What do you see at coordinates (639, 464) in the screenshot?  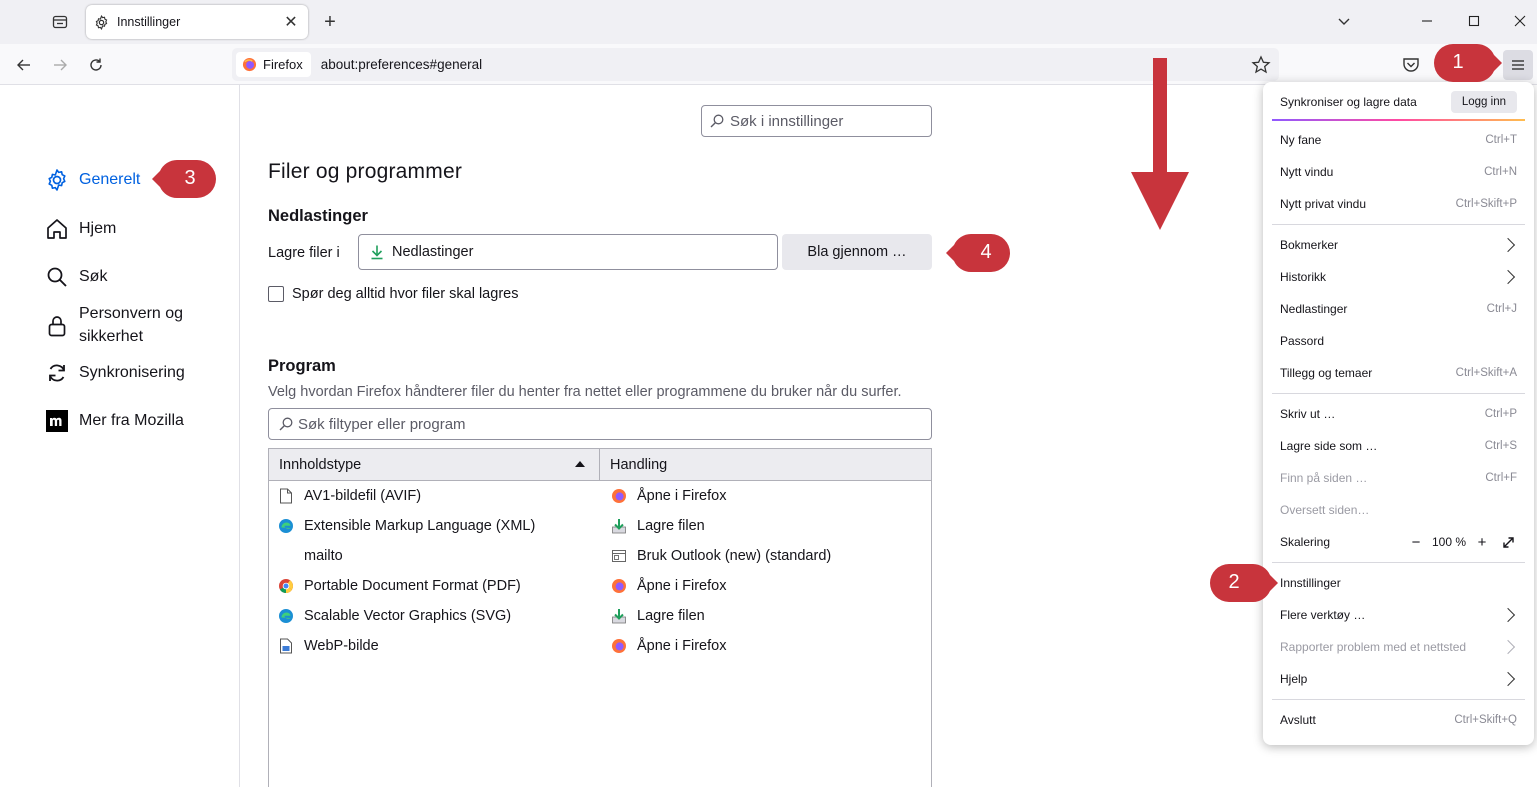 I see `column-header-label: Handling` at bounding box center [639, 464].